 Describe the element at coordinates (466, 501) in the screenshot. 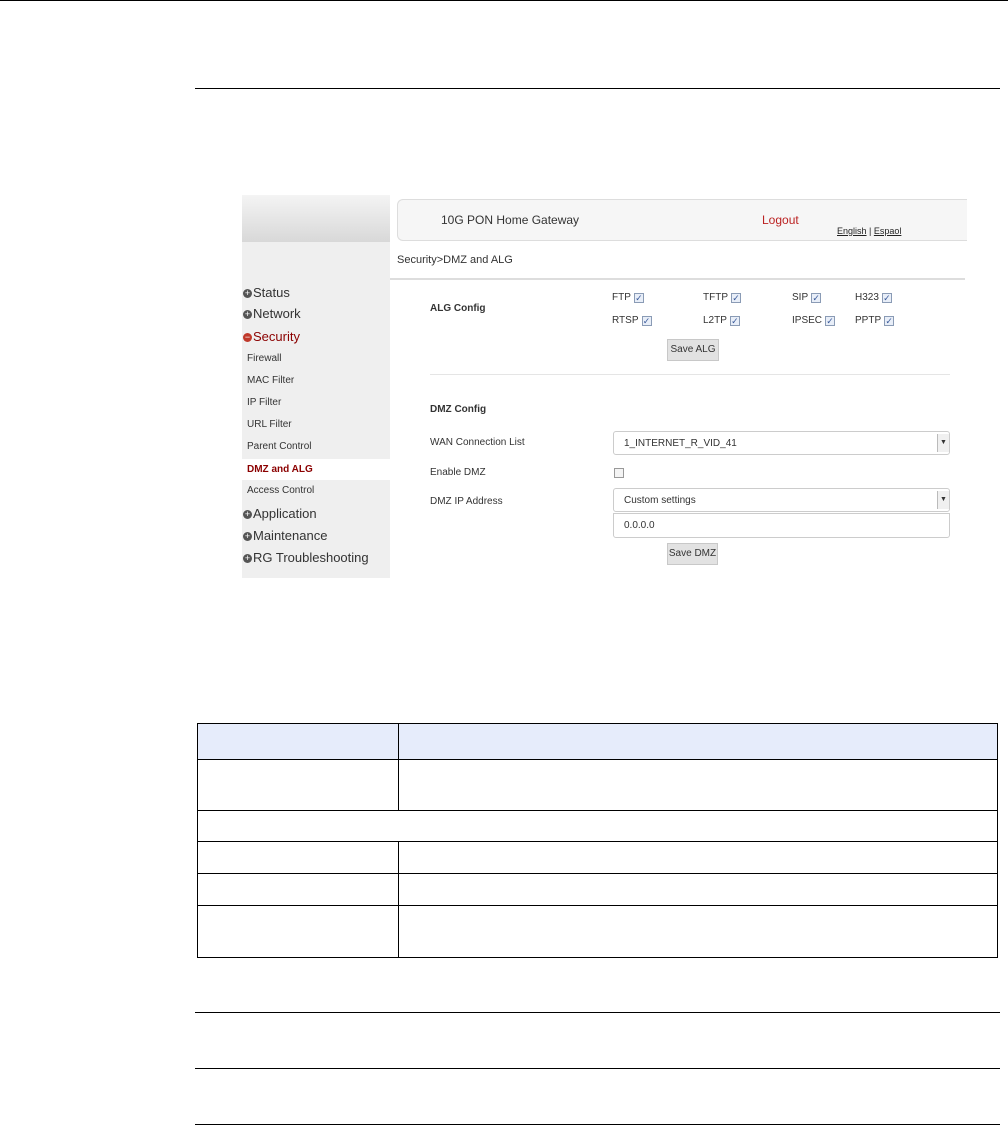

I see `dmz-ip-label: DMZ IP Address` at that location.